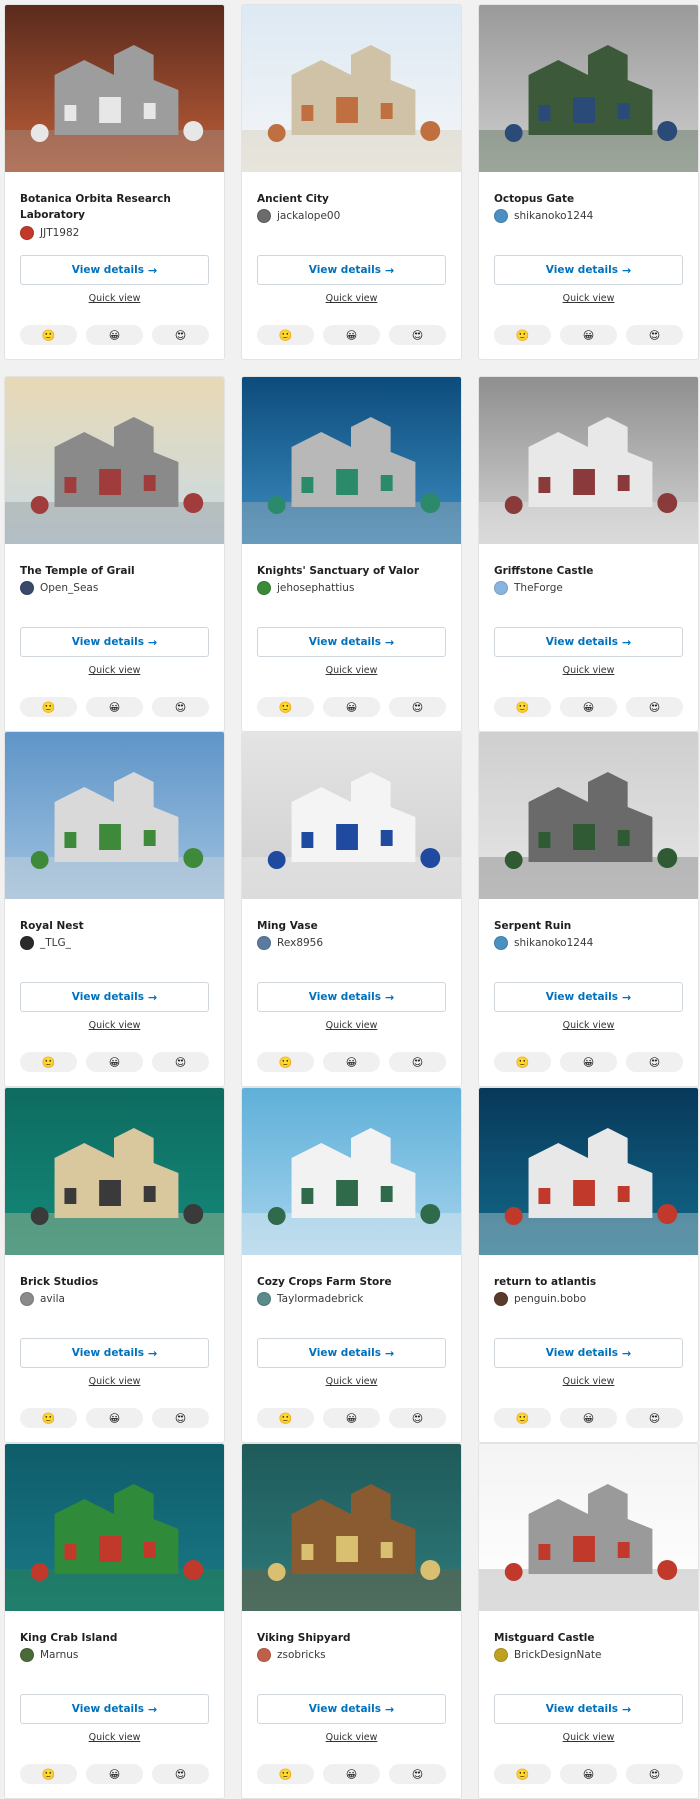  Describe the element at coordinates (354, 199) in the screenshot. I see `product-title: Ancient City` at that location.